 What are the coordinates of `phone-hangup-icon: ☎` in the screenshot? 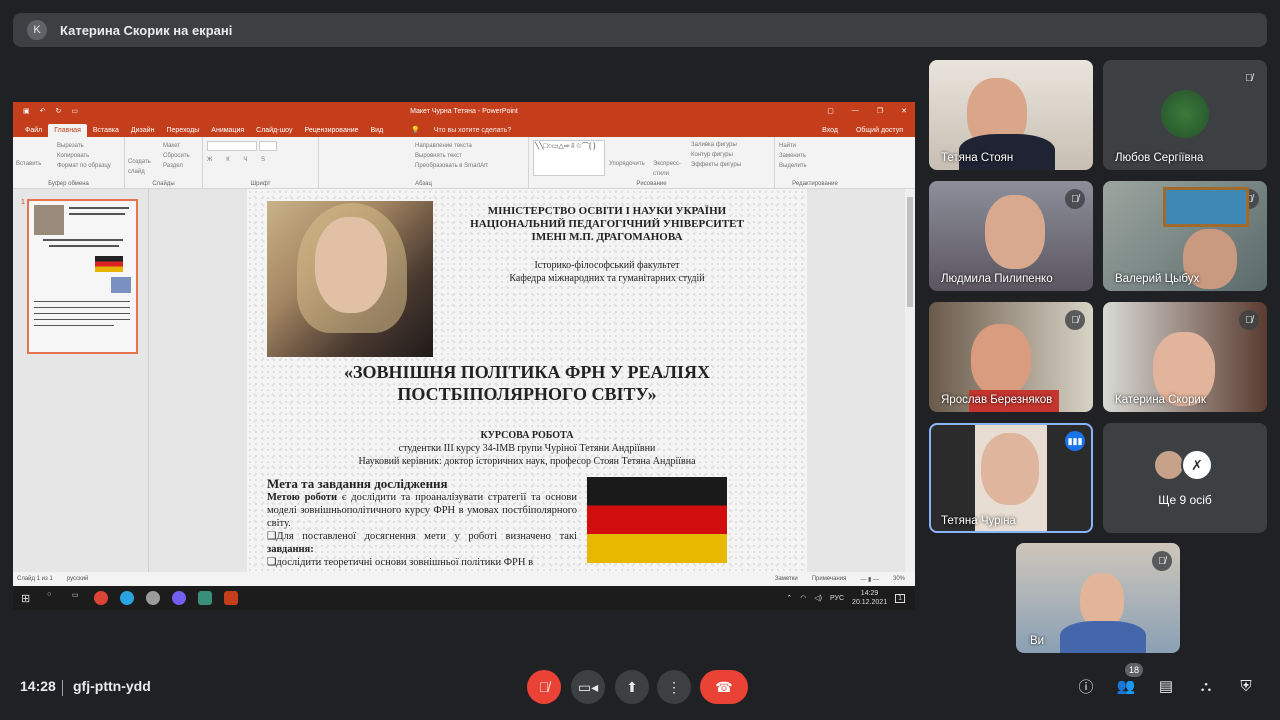 It's located at (724, 686).